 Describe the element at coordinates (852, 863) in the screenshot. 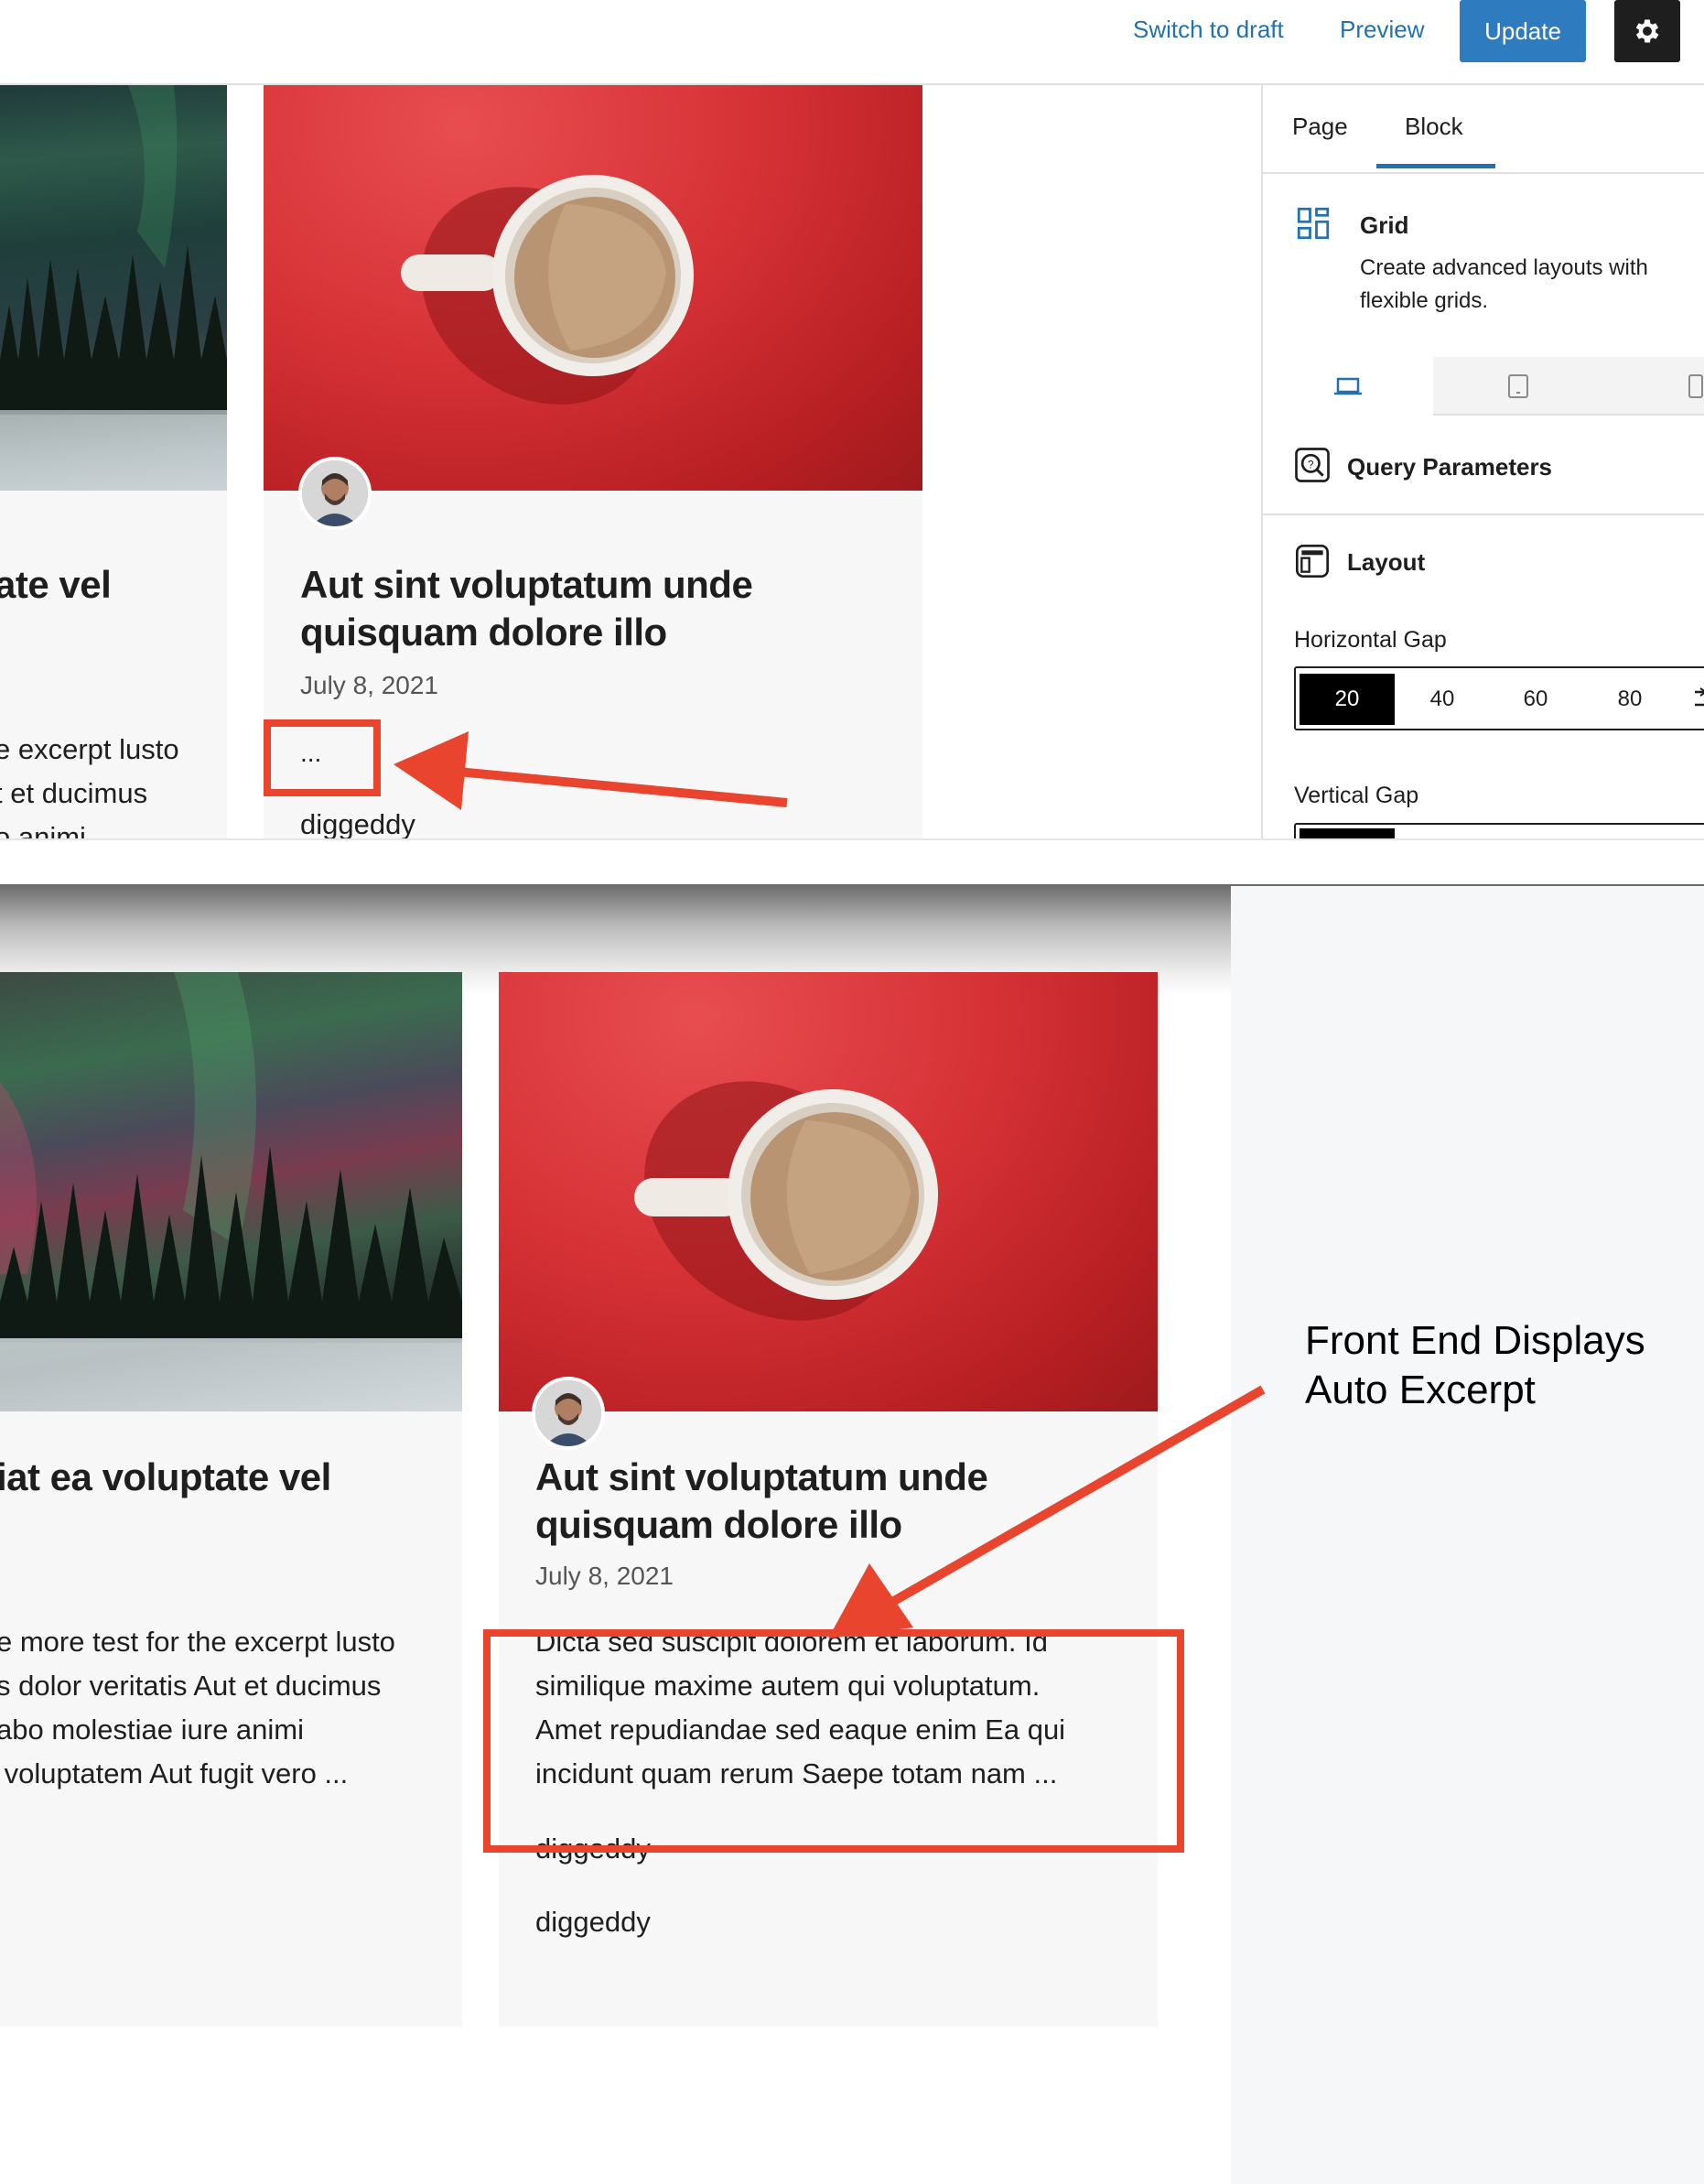

I see `screenshot-gap` at that location.